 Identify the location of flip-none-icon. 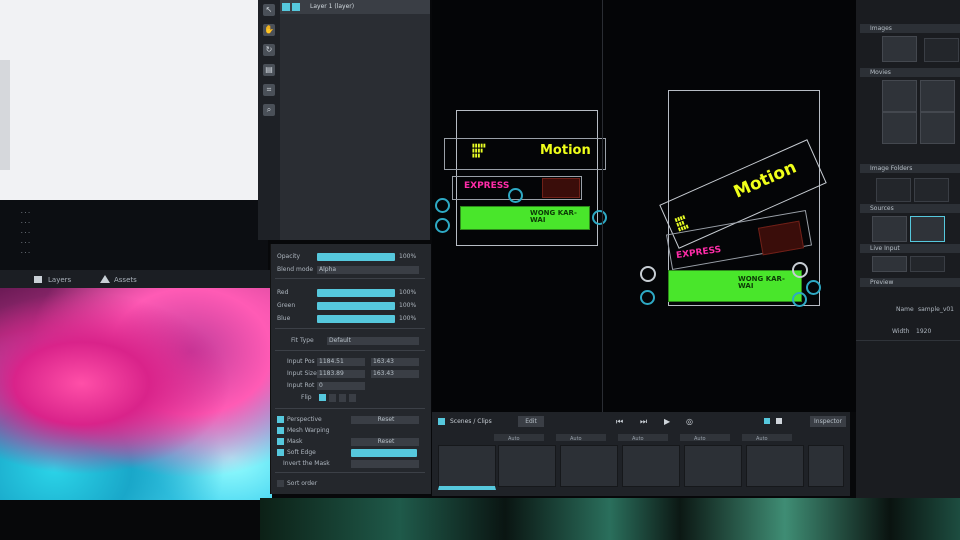
(322, 397).